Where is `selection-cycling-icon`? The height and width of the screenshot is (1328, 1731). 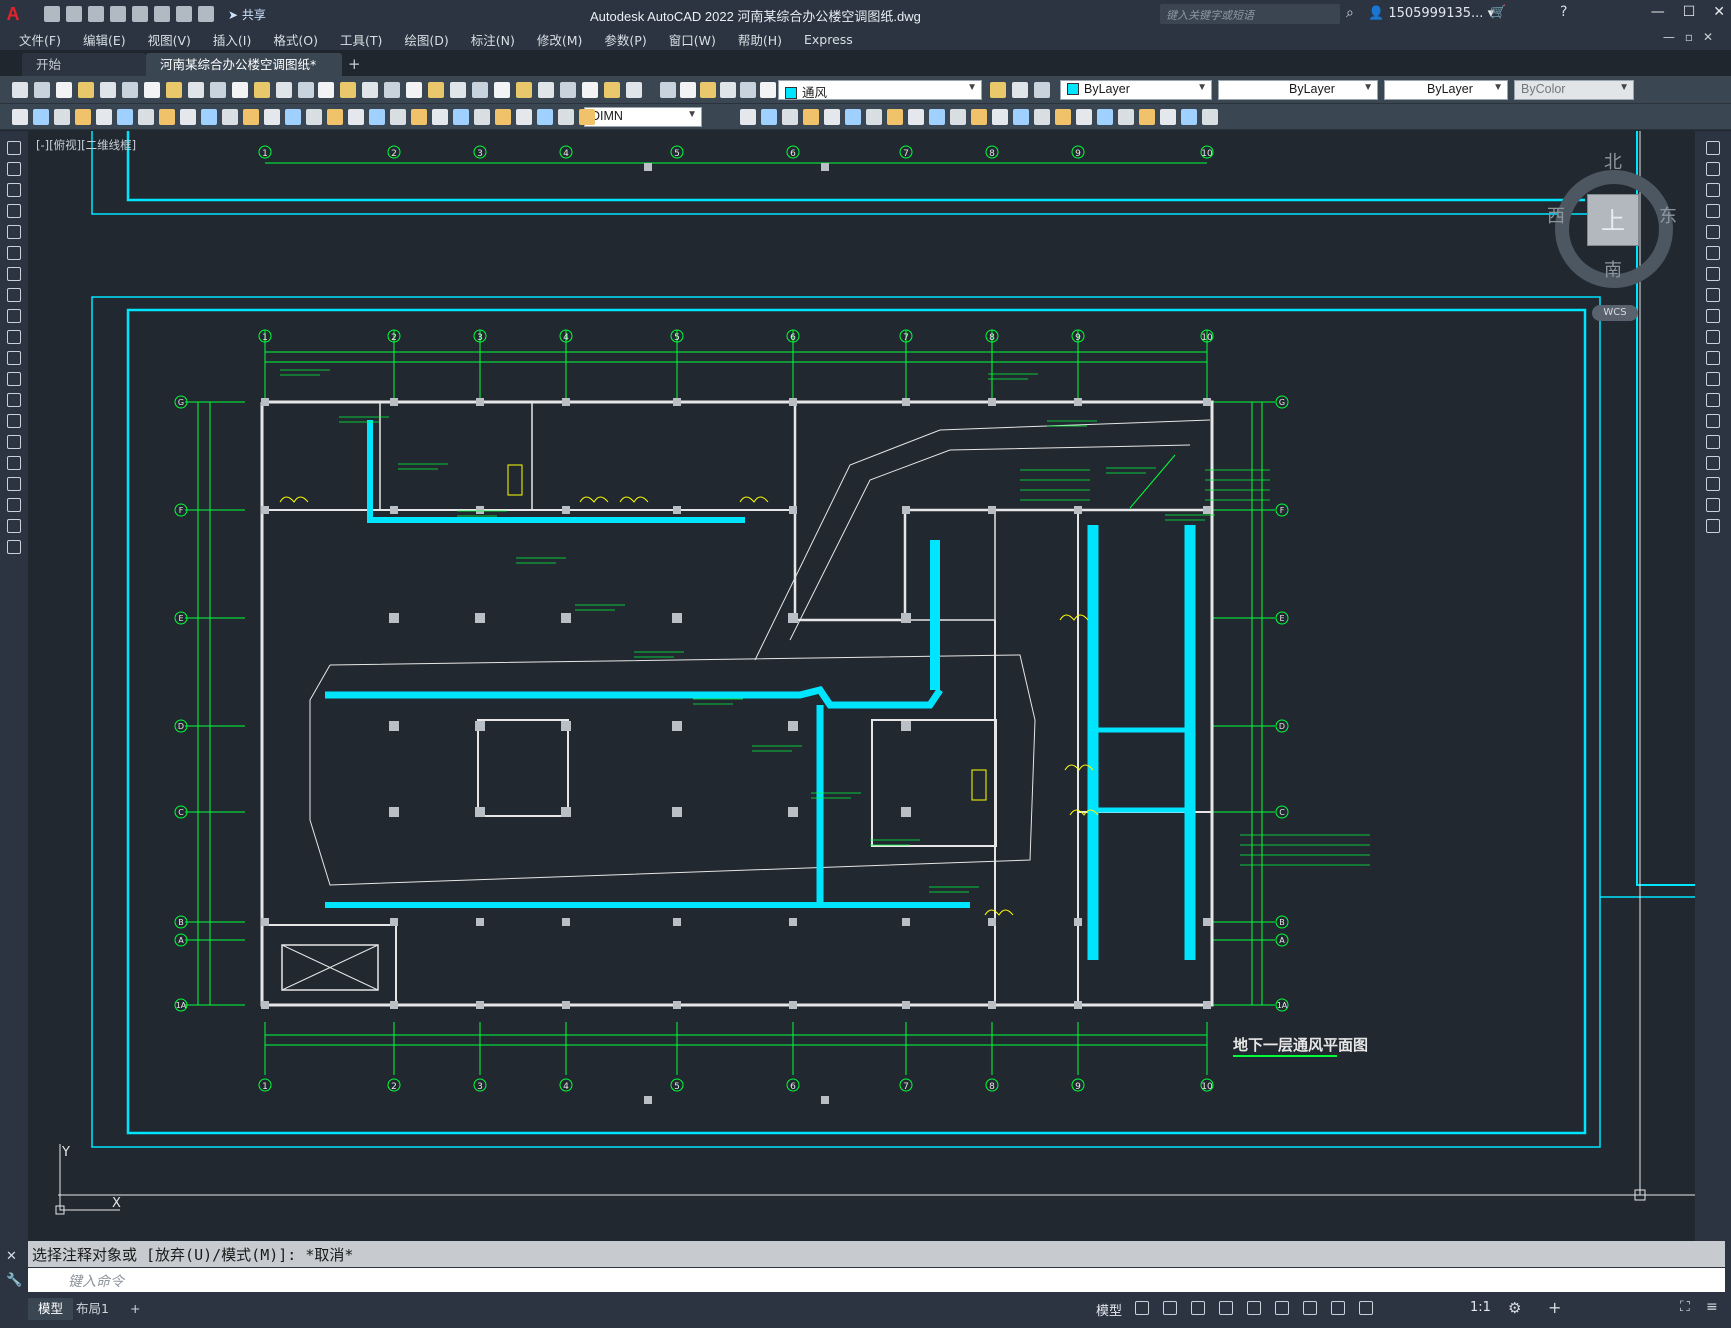
selection-cycling-icon is located at coordinates (1366, 1308).